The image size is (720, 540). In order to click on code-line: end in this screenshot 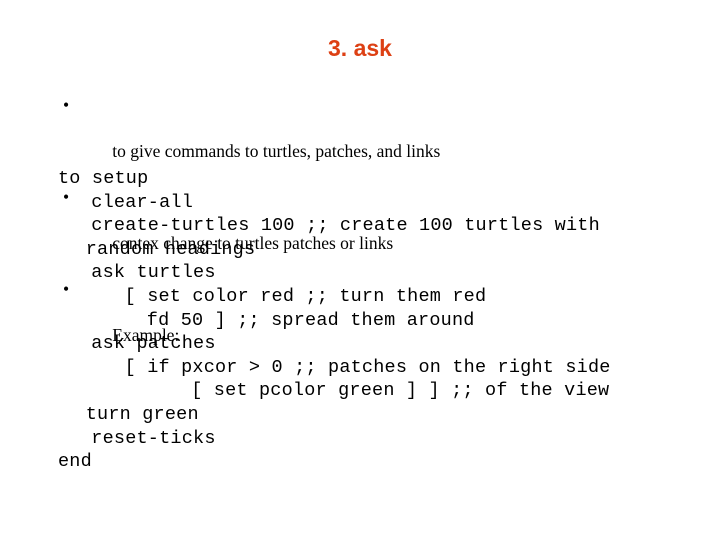, I will do `click(75, 462)`.